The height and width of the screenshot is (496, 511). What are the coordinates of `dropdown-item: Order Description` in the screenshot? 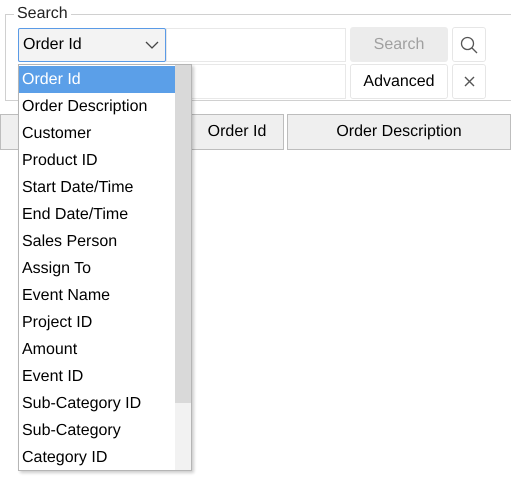 It's located at (97, 106).